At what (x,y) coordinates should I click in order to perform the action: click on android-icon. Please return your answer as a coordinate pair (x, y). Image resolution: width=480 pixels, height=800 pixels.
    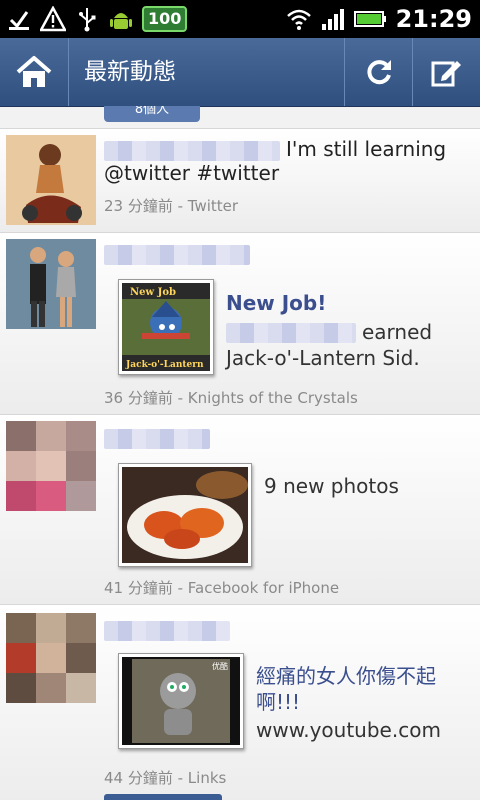
    Looking at the image, I should click on (121, 21).